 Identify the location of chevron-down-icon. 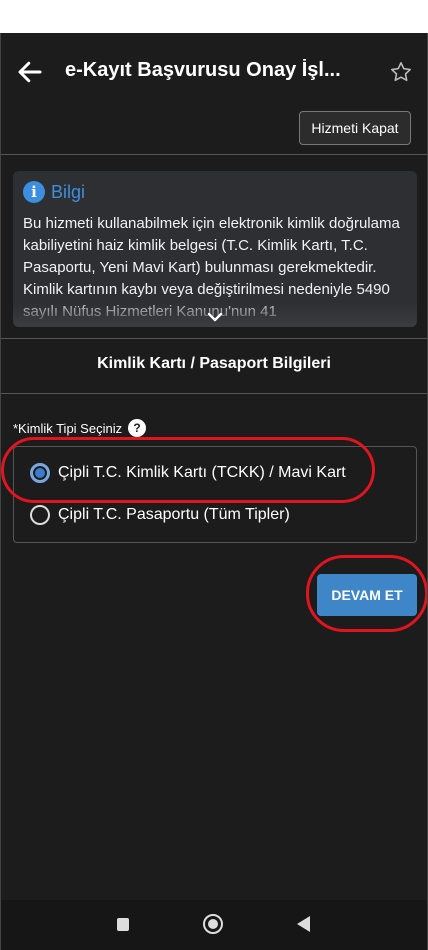
(215, 317).